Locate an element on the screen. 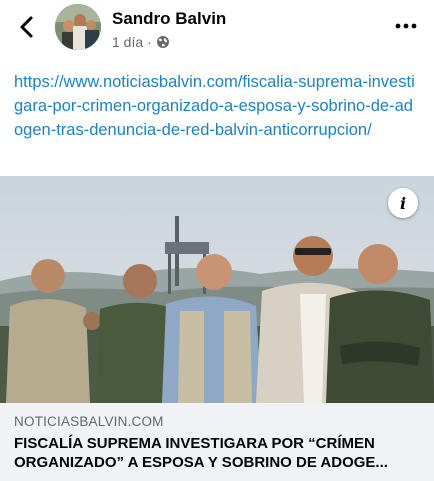  link-domain: NOTICIASBALVIN.COM is located at coordinates (89, 421).